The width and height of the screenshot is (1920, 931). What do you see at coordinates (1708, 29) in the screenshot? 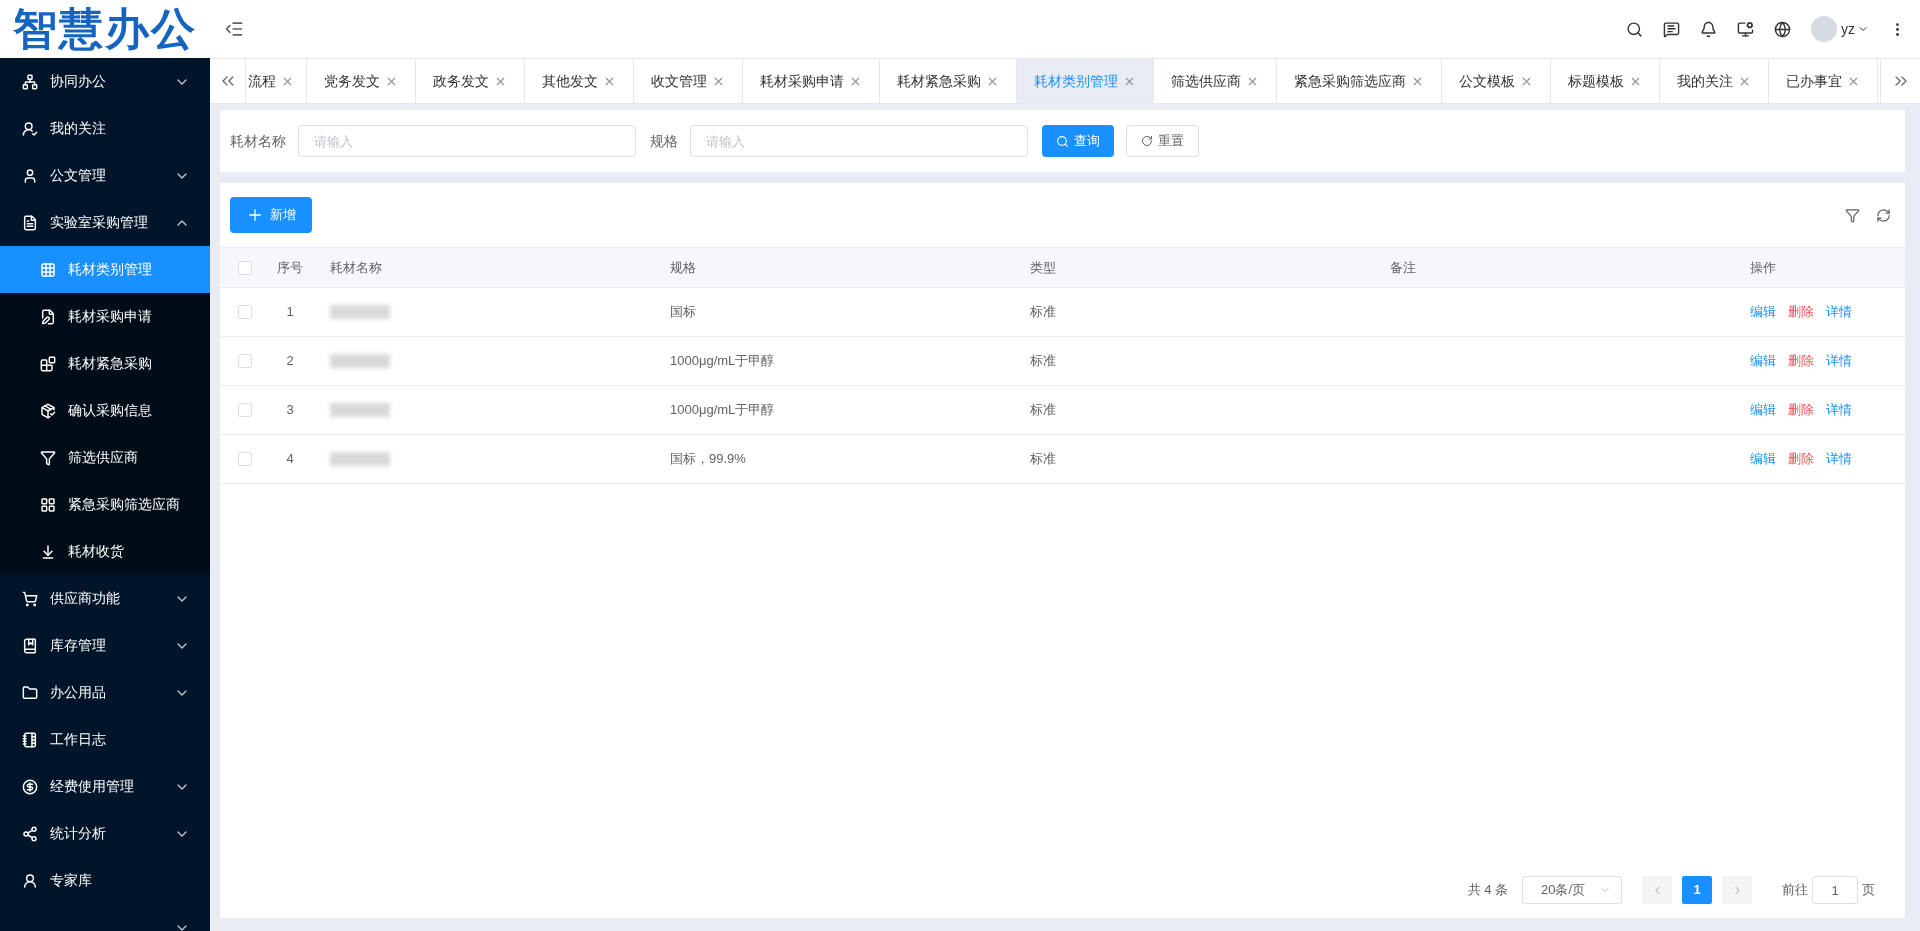
I see `notification-icon` at bounding box center [1708, 29].